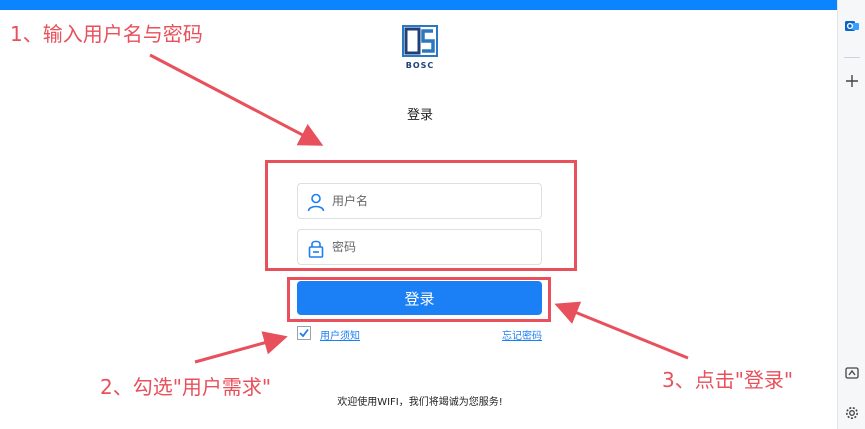 This screenshot has height=429, width=865. I want to click on password-field, so click(419, 247).